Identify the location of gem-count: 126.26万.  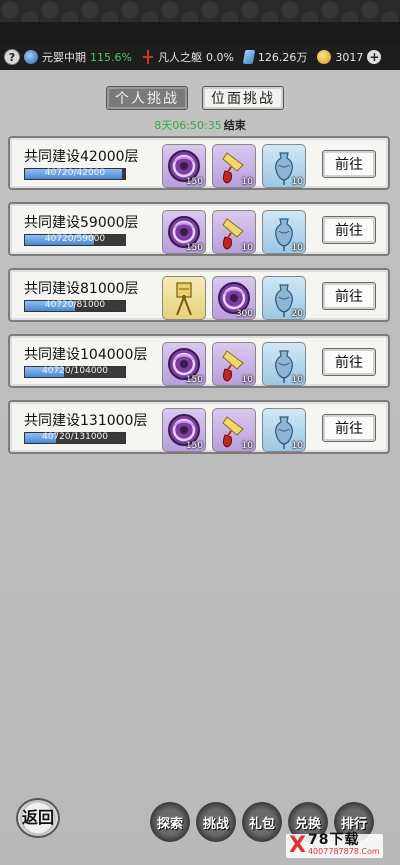
(282, 57).